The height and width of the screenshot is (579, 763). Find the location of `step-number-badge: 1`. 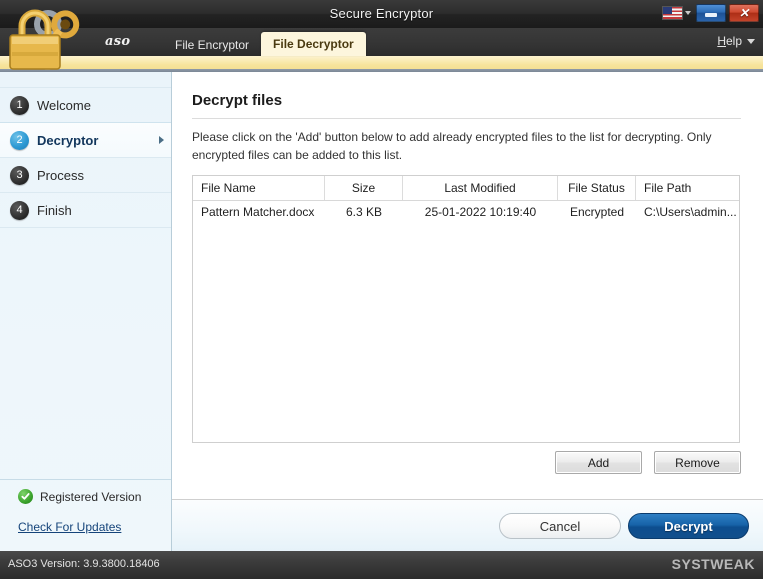

step-number-badge: 1 is located at coordinates (19, 105).